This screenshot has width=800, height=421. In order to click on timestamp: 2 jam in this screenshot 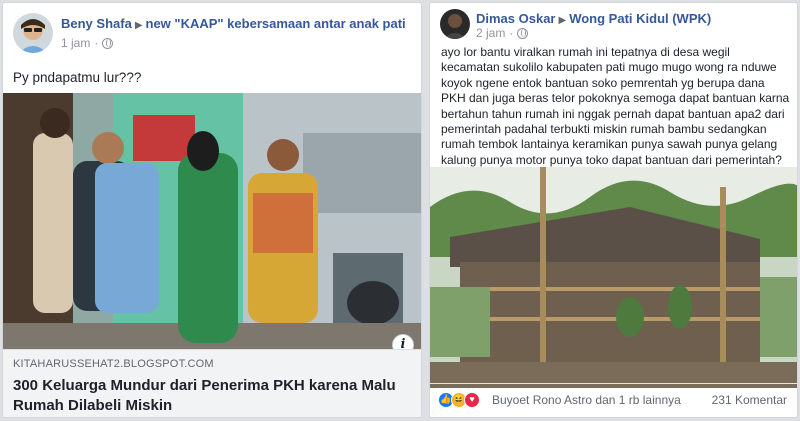, I will do `click(490, 33)`.